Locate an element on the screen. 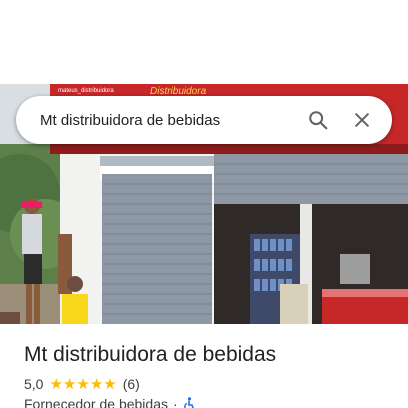 This screenshot has width=408, height=408. rating-stars: ★ ★ ★ ★ ★ is located at coordinates (83, 383).